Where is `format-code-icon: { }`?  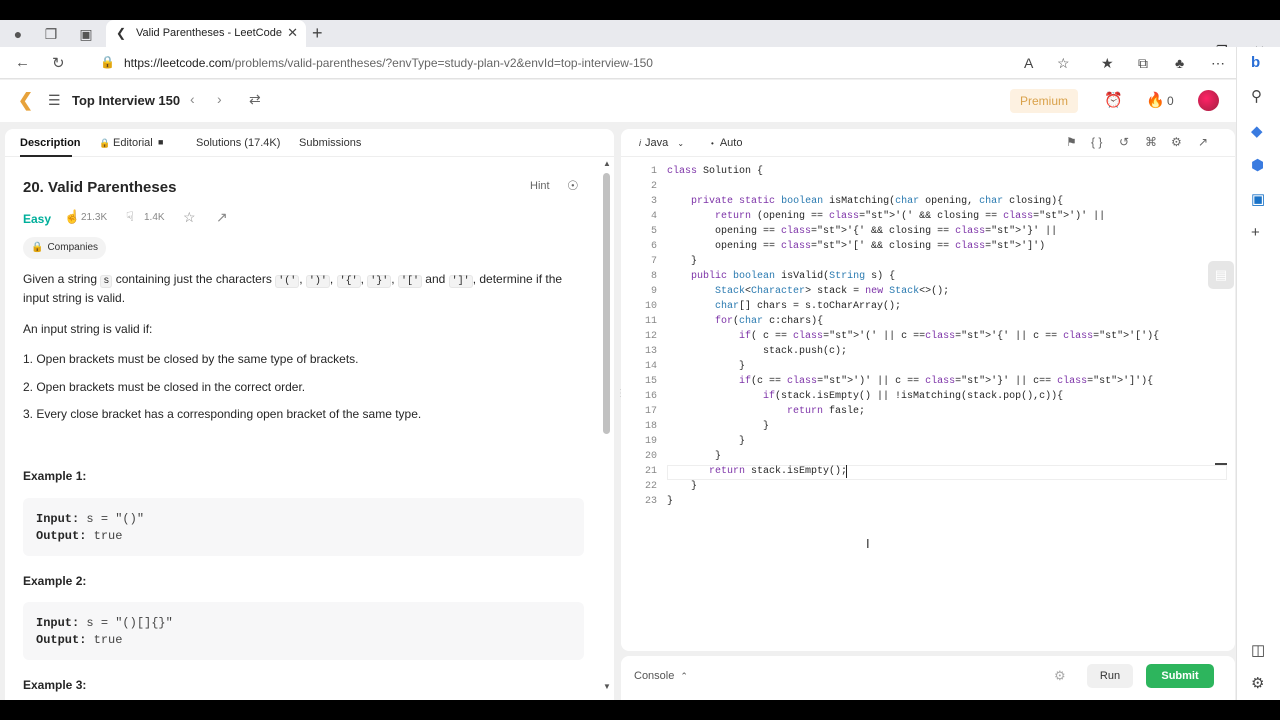
format-code-icon: { } is located at coordinates (1096, 142).